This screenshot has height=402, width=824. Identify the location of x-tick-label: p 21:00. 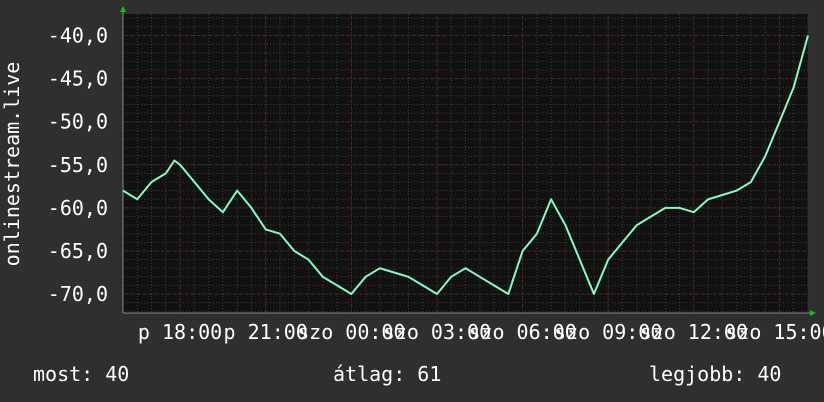
(266, 332).